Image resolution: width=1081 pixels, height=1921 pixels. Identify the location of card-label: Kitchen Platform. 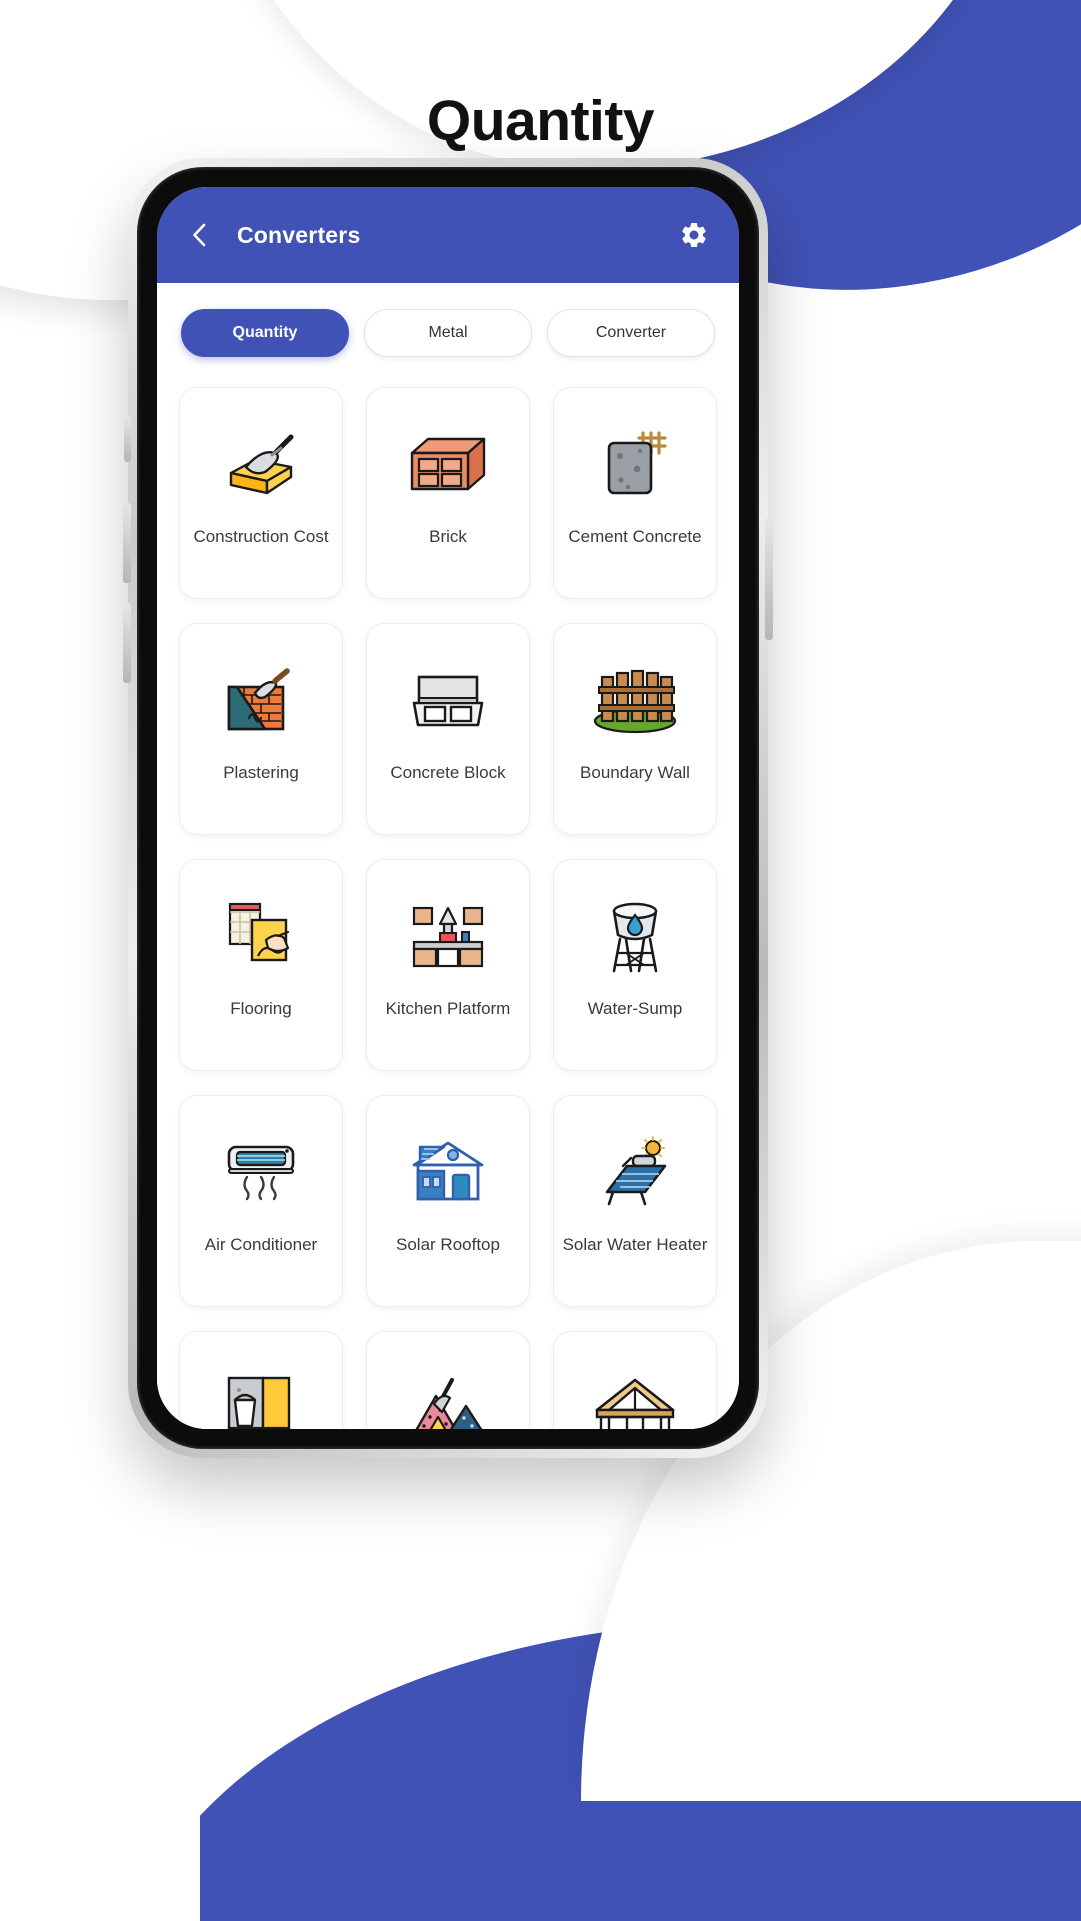
(448, 1008).